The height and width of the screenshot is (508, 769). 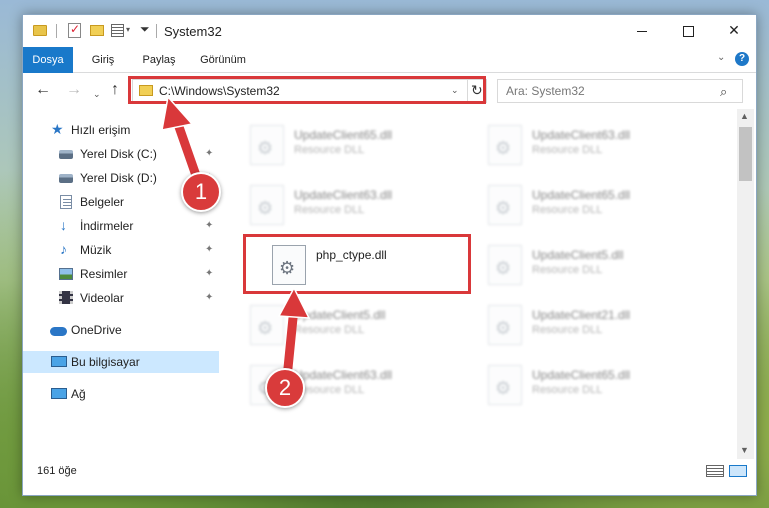 I want to click on arrow-to-file, so click(x=294, y=334).